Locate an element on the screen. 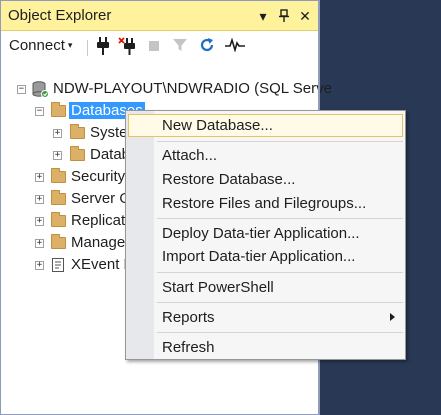 The height and width of the screenshot is (415, 441). window-position-dropdown-icon: ▾ is located at coordinates (263, 16).